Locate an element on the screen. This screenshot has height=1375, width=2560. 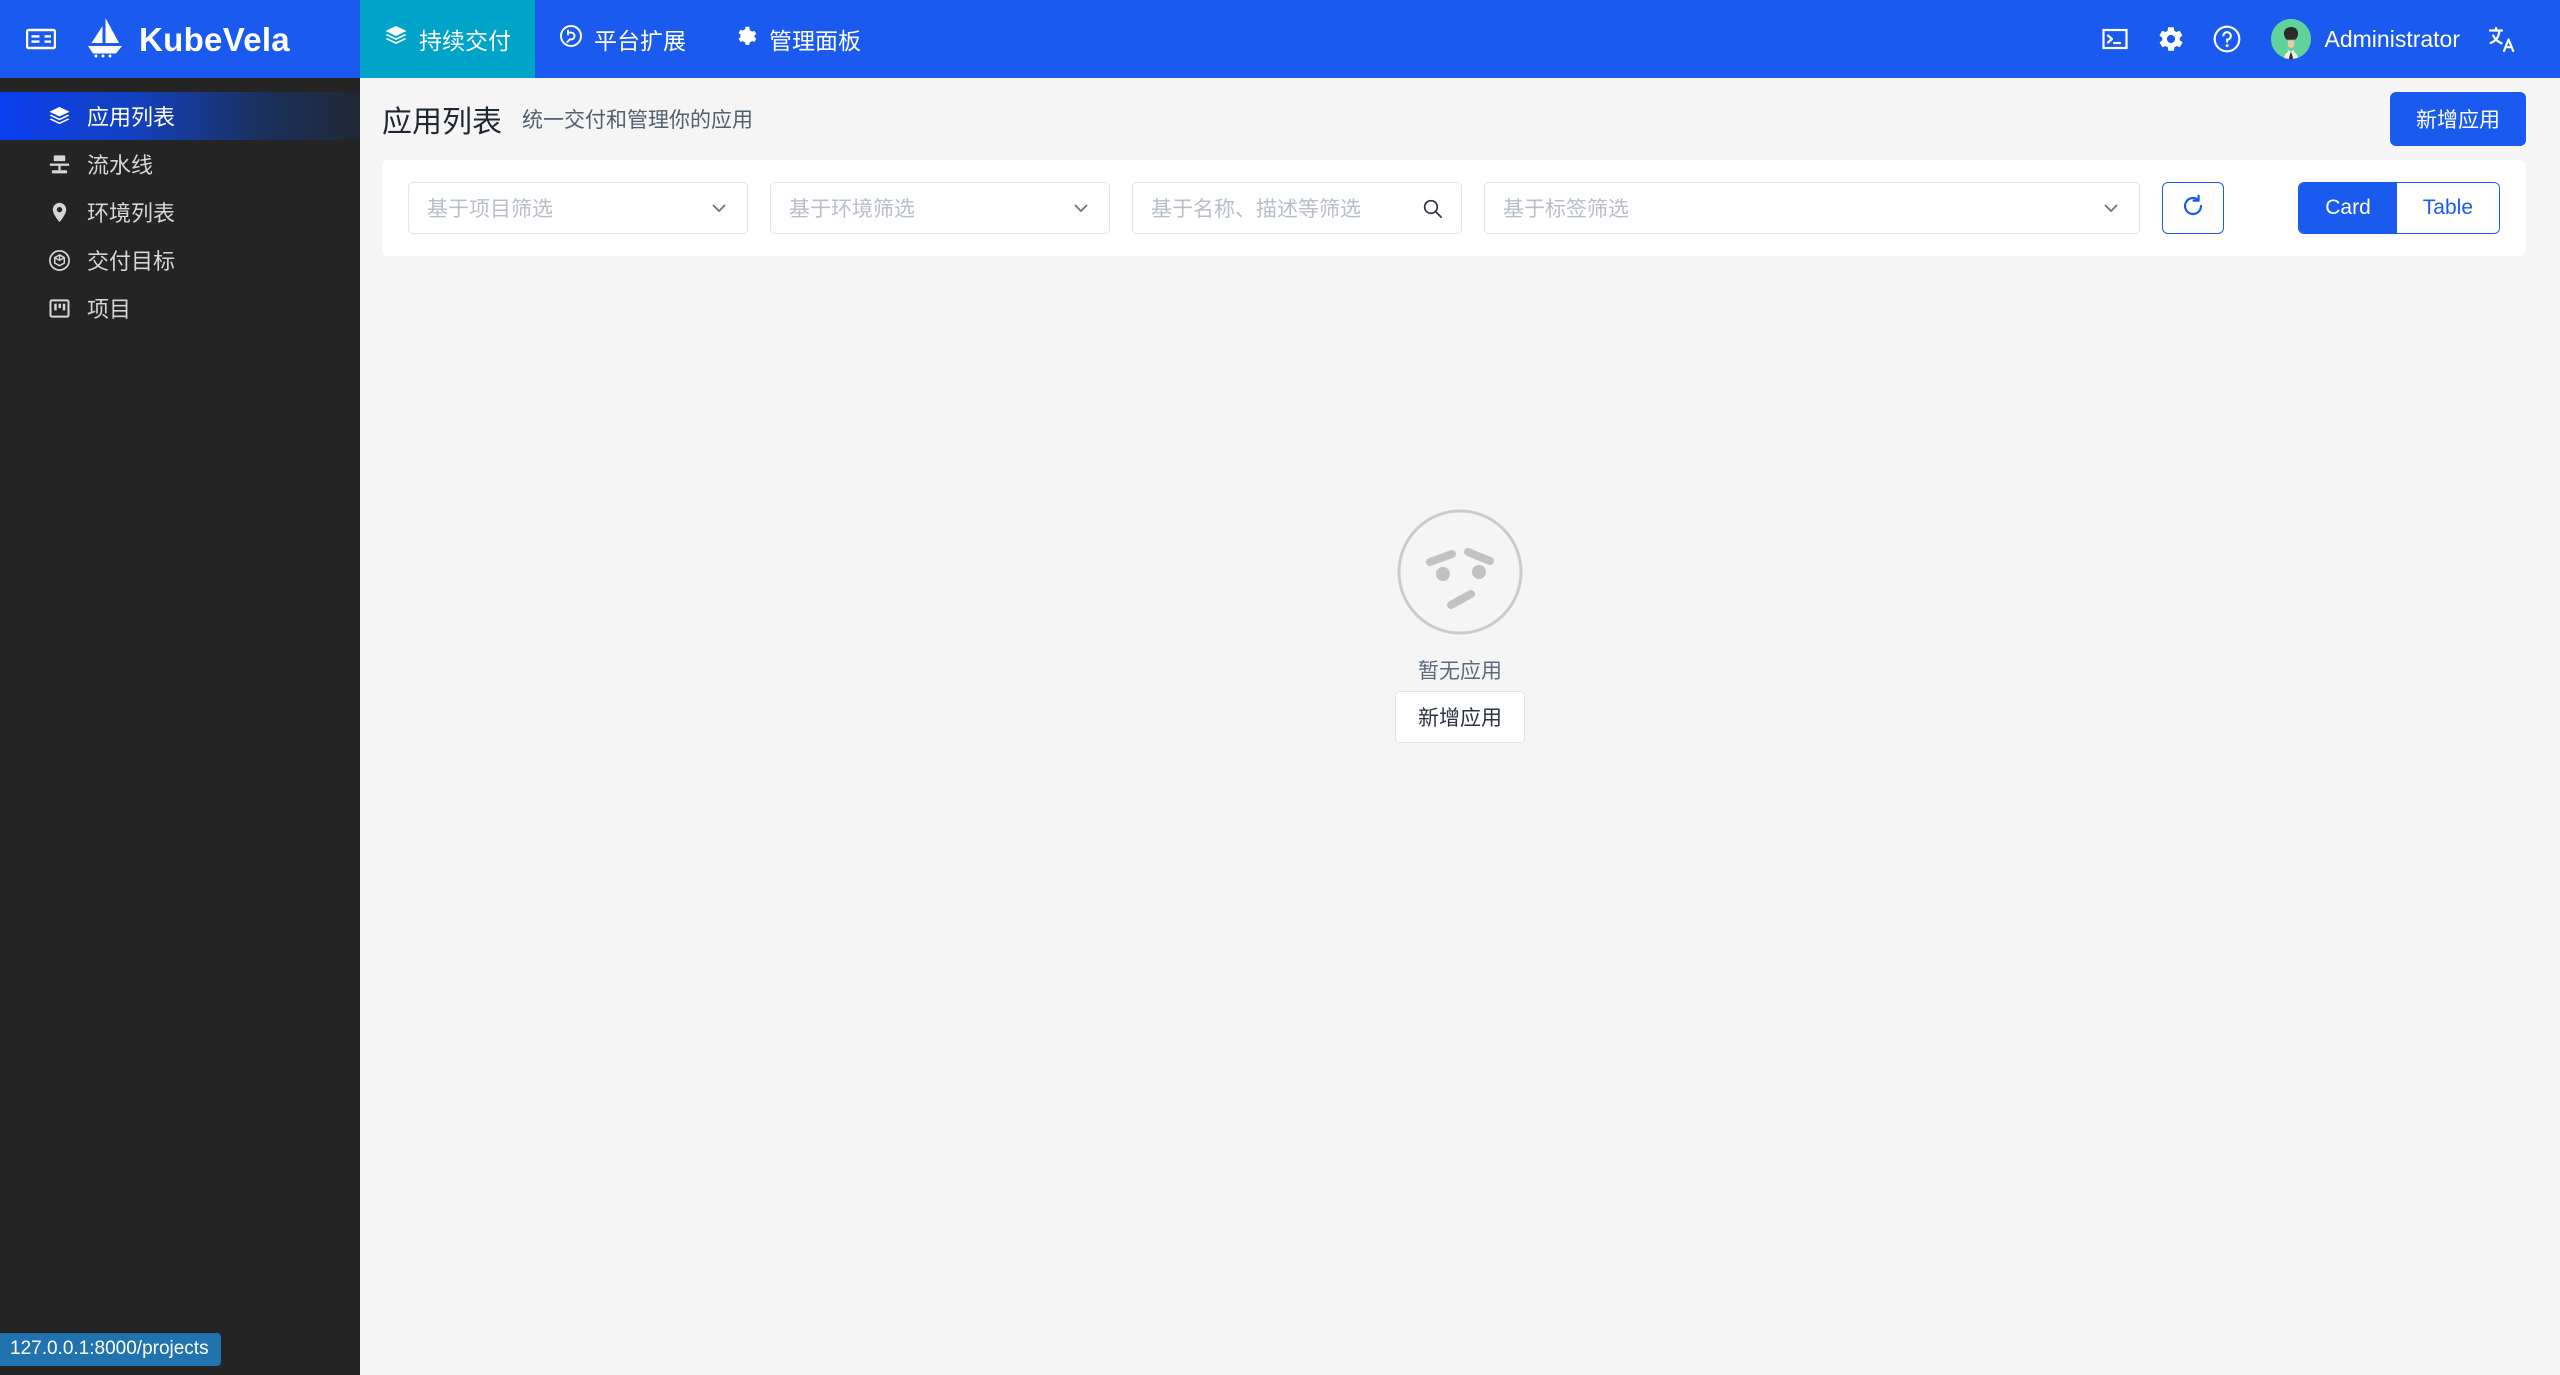
brand-zone: KubeVela is located at coordinates (180, 39).